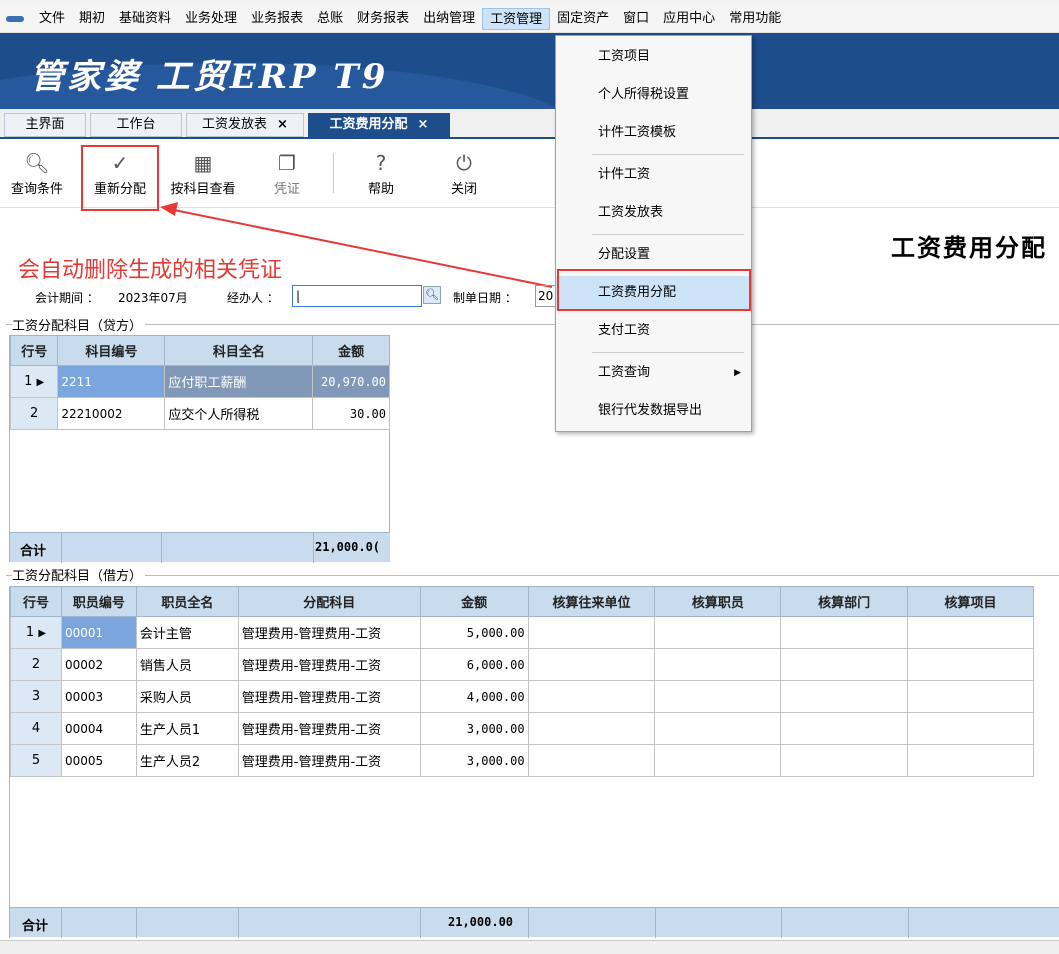 The height and width of the screenshot is (954, 1059). Describe the element at coordinates (98, 696) in the screenshot. I see `employee-code-cell: 00003` at that location.